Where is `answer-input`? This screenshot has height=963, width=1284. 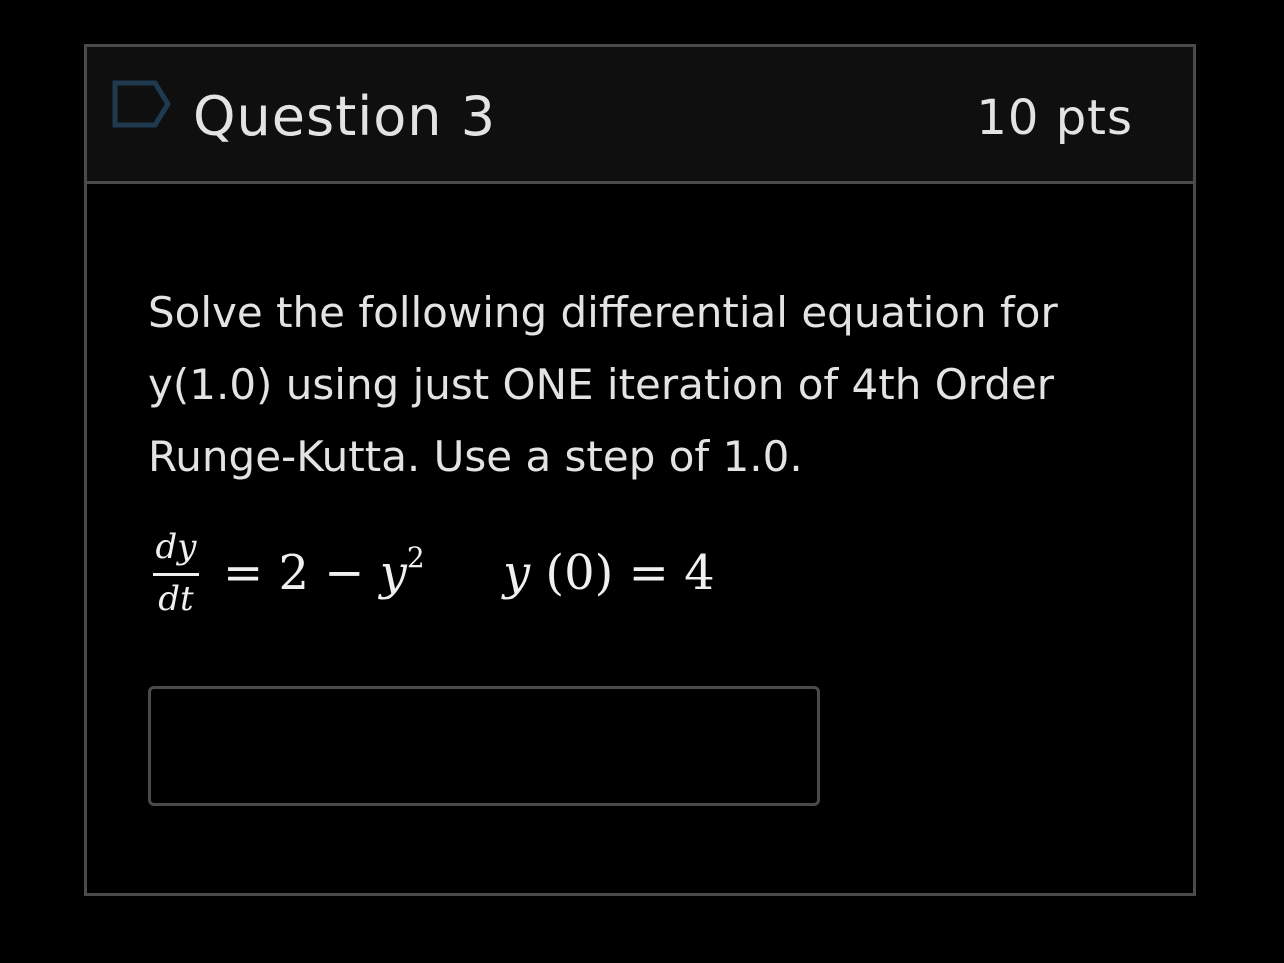 answer-input is located at coordinates (484, 746).